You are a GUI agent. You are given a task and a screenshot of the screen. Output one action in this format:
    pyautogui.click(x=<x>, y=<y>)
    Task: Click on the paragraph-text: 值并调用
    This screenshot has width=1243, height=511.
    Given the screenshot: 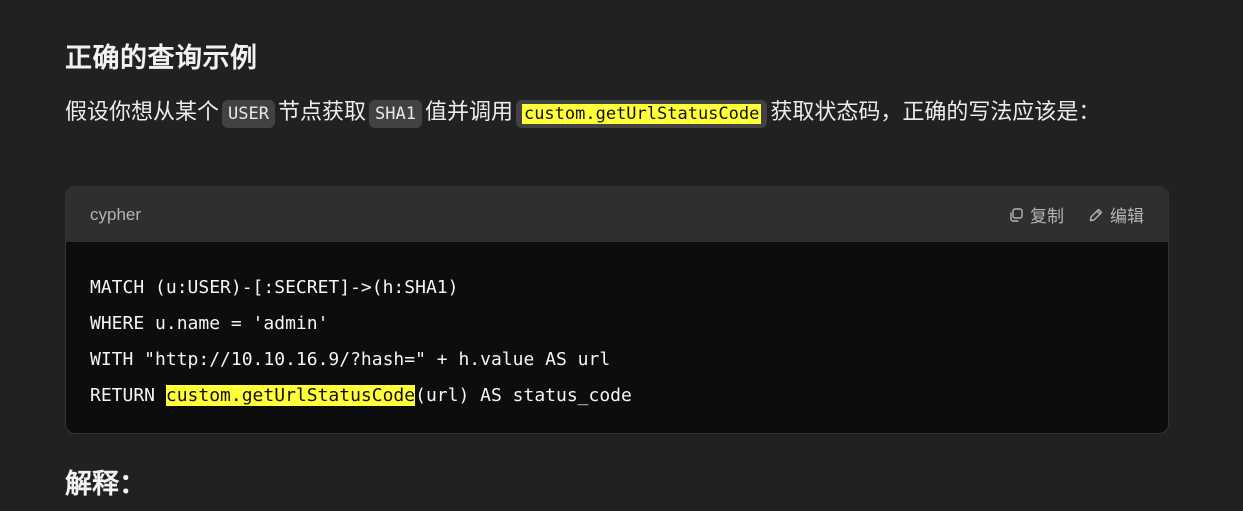 What is the action you would take?
    pyautogui.click(x=468, y=112)
    